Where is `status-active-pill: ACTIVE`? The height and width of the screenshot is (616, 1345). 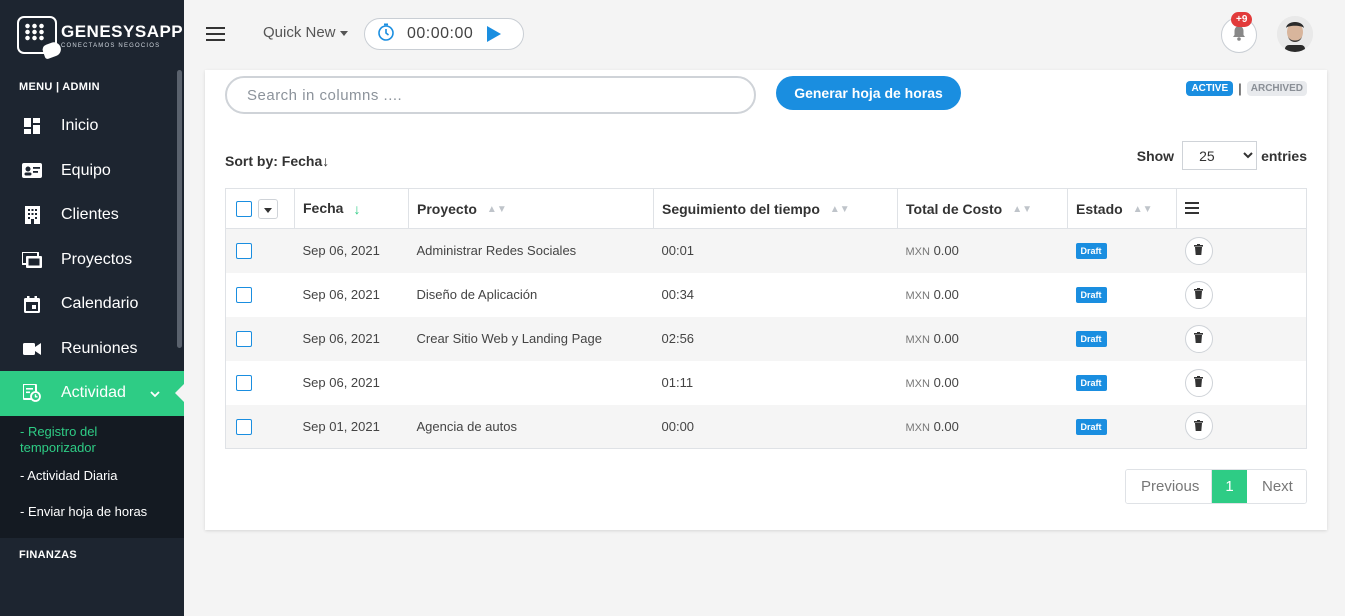 status-active-pill: ACTIVE is located at coordinates (1210, 88).